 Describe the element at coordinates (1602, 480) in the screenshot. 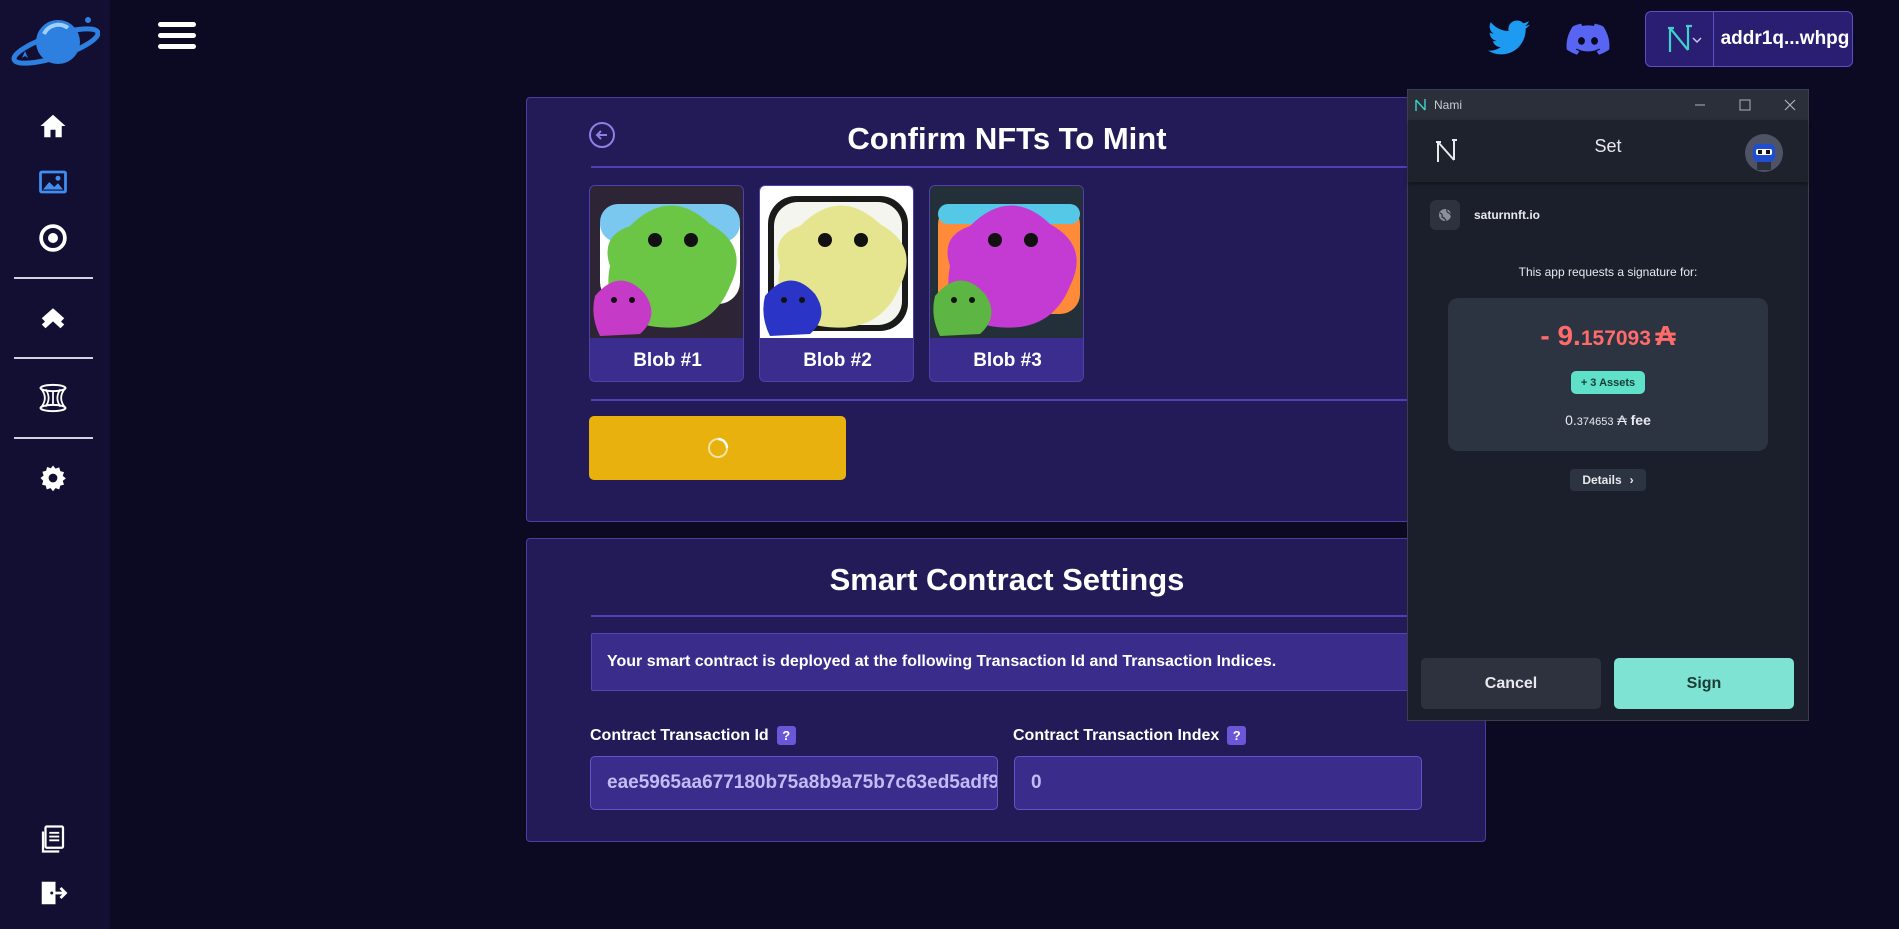

I see `details-label: Details` at that location.